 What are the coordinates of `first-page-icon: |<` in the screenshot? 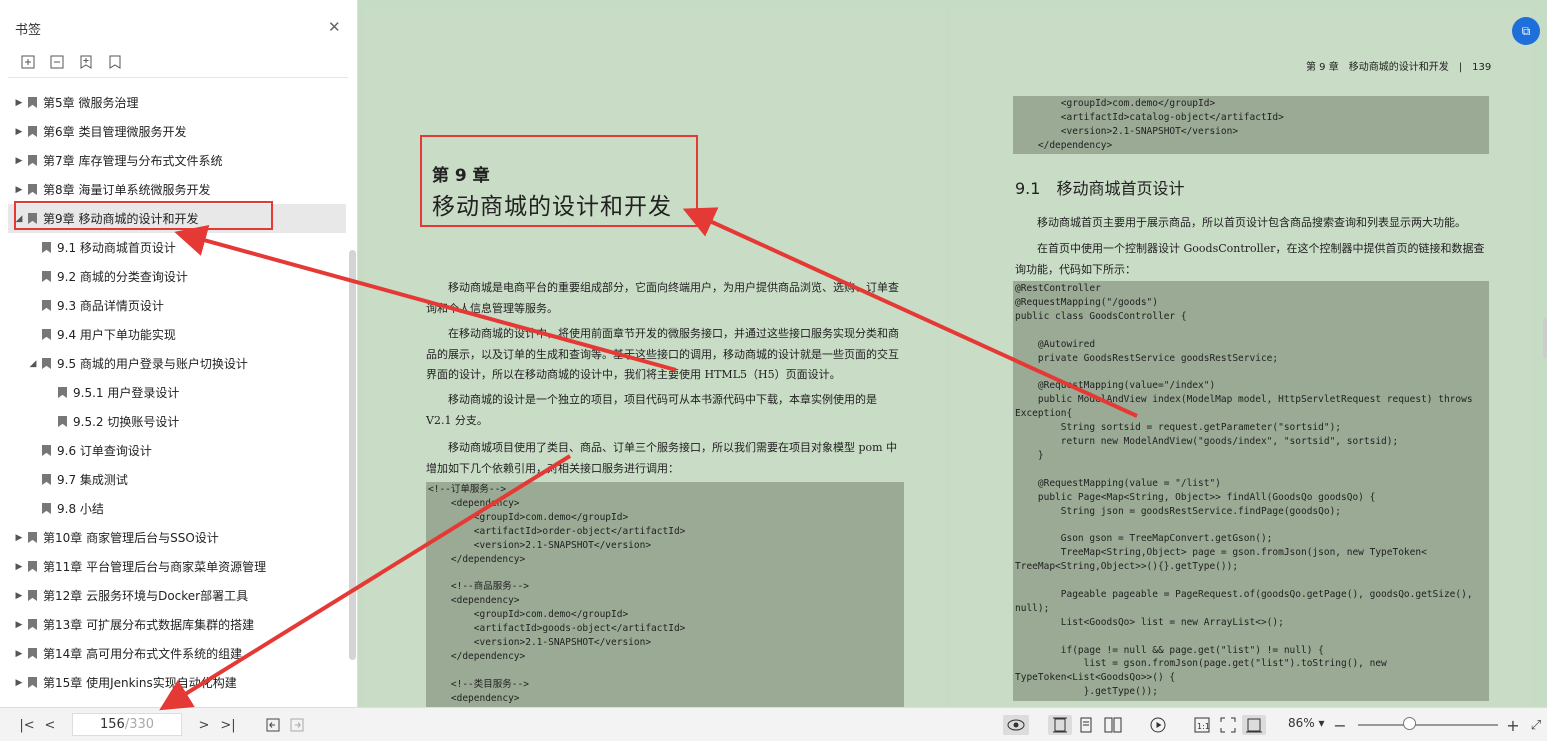 It's located at (27, 725).